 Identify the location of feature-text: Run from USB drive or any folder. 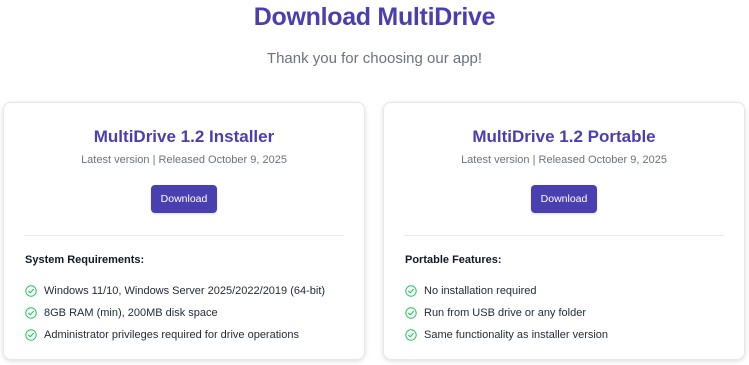
(505, 313).